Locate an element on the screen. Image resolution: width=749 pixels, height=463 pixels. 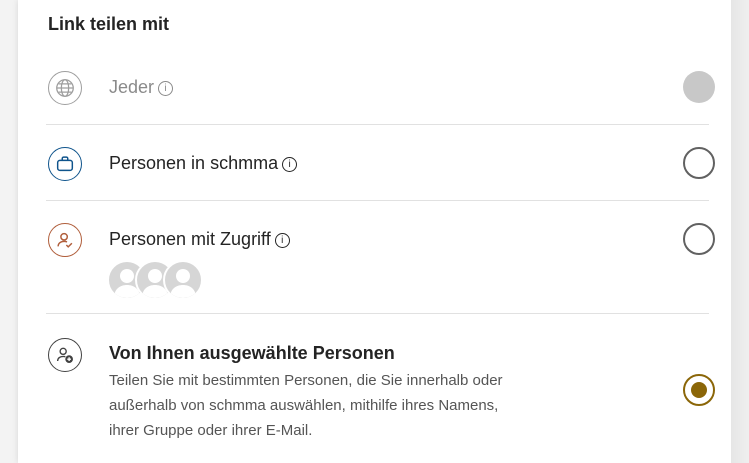
option-people-with-access-label: Personen mit Zugriff is located at coordinates (190, 239).